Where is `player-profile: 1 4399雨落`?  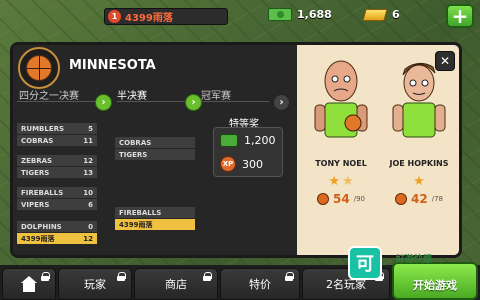
player-profile: 1 4399雨落 is located at coordinates (166, 16).